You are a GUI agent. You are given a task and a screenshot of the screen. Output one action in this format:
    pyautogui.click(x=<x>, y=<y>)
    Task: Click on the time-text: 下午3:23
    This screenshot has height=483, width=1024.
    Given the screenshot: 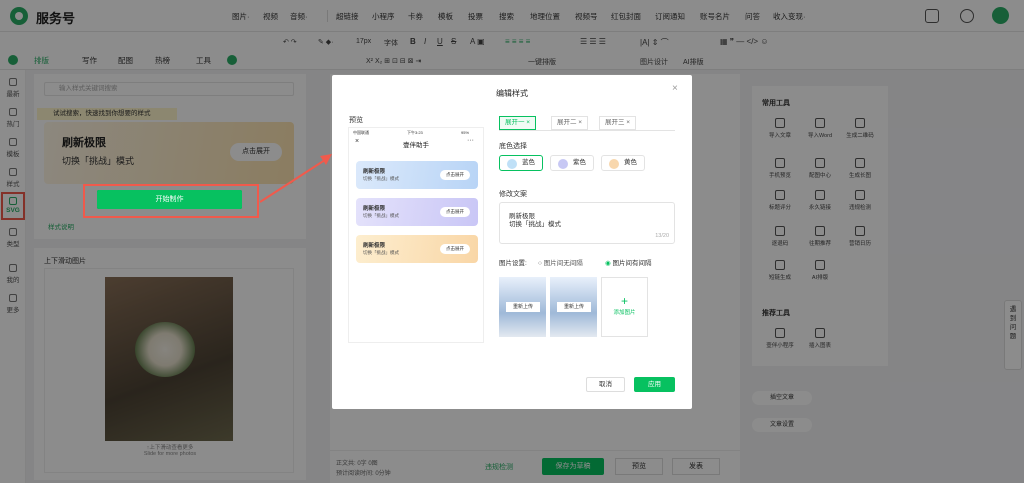 What is the action you would take?
    pyautogui.click(x=415, y=132)
    